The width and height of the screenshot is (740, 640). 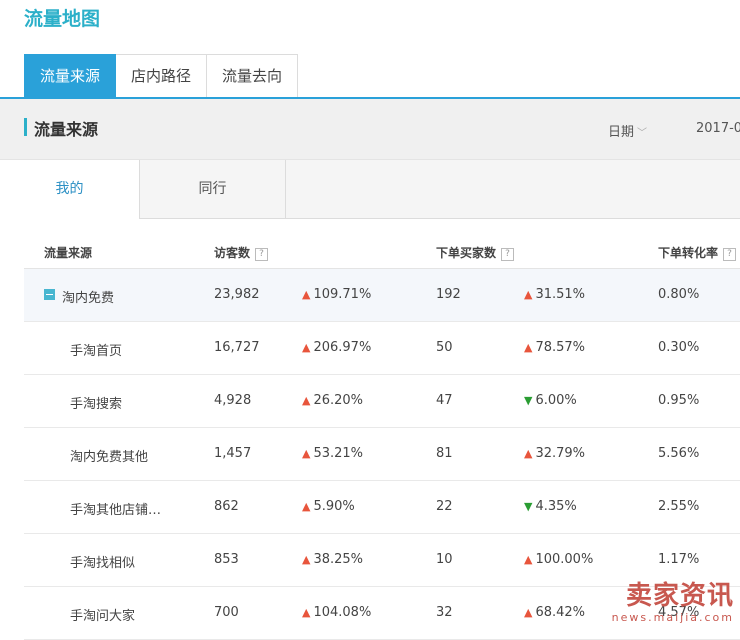 I want to click on row-buyers-change: ▲ 78.57%, so click(x=554, y=347).